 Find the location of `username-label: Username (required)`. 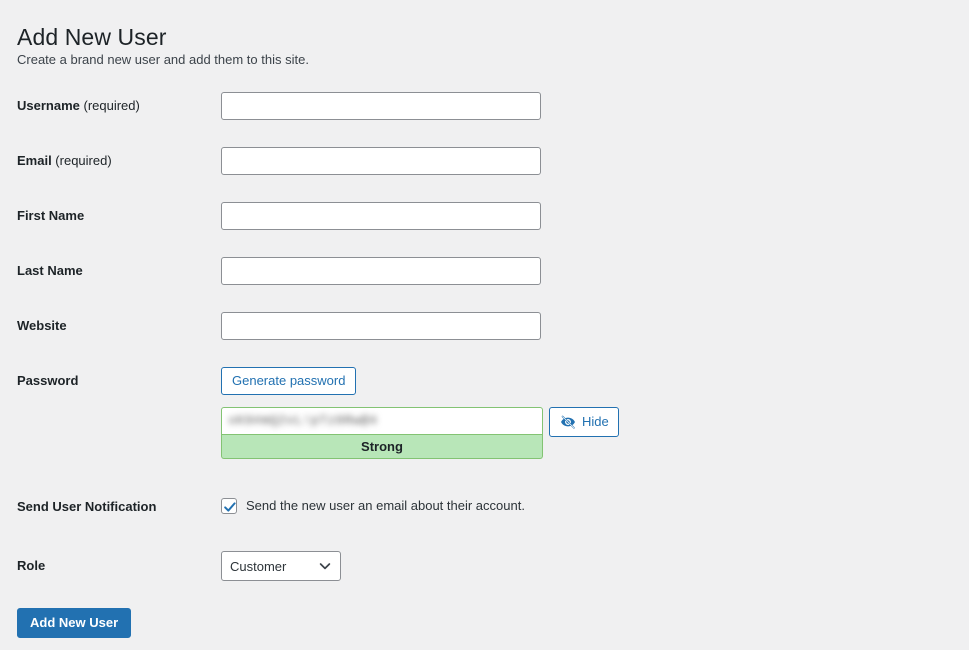

username-label: Username (required) is located at coordinates (78, 105).